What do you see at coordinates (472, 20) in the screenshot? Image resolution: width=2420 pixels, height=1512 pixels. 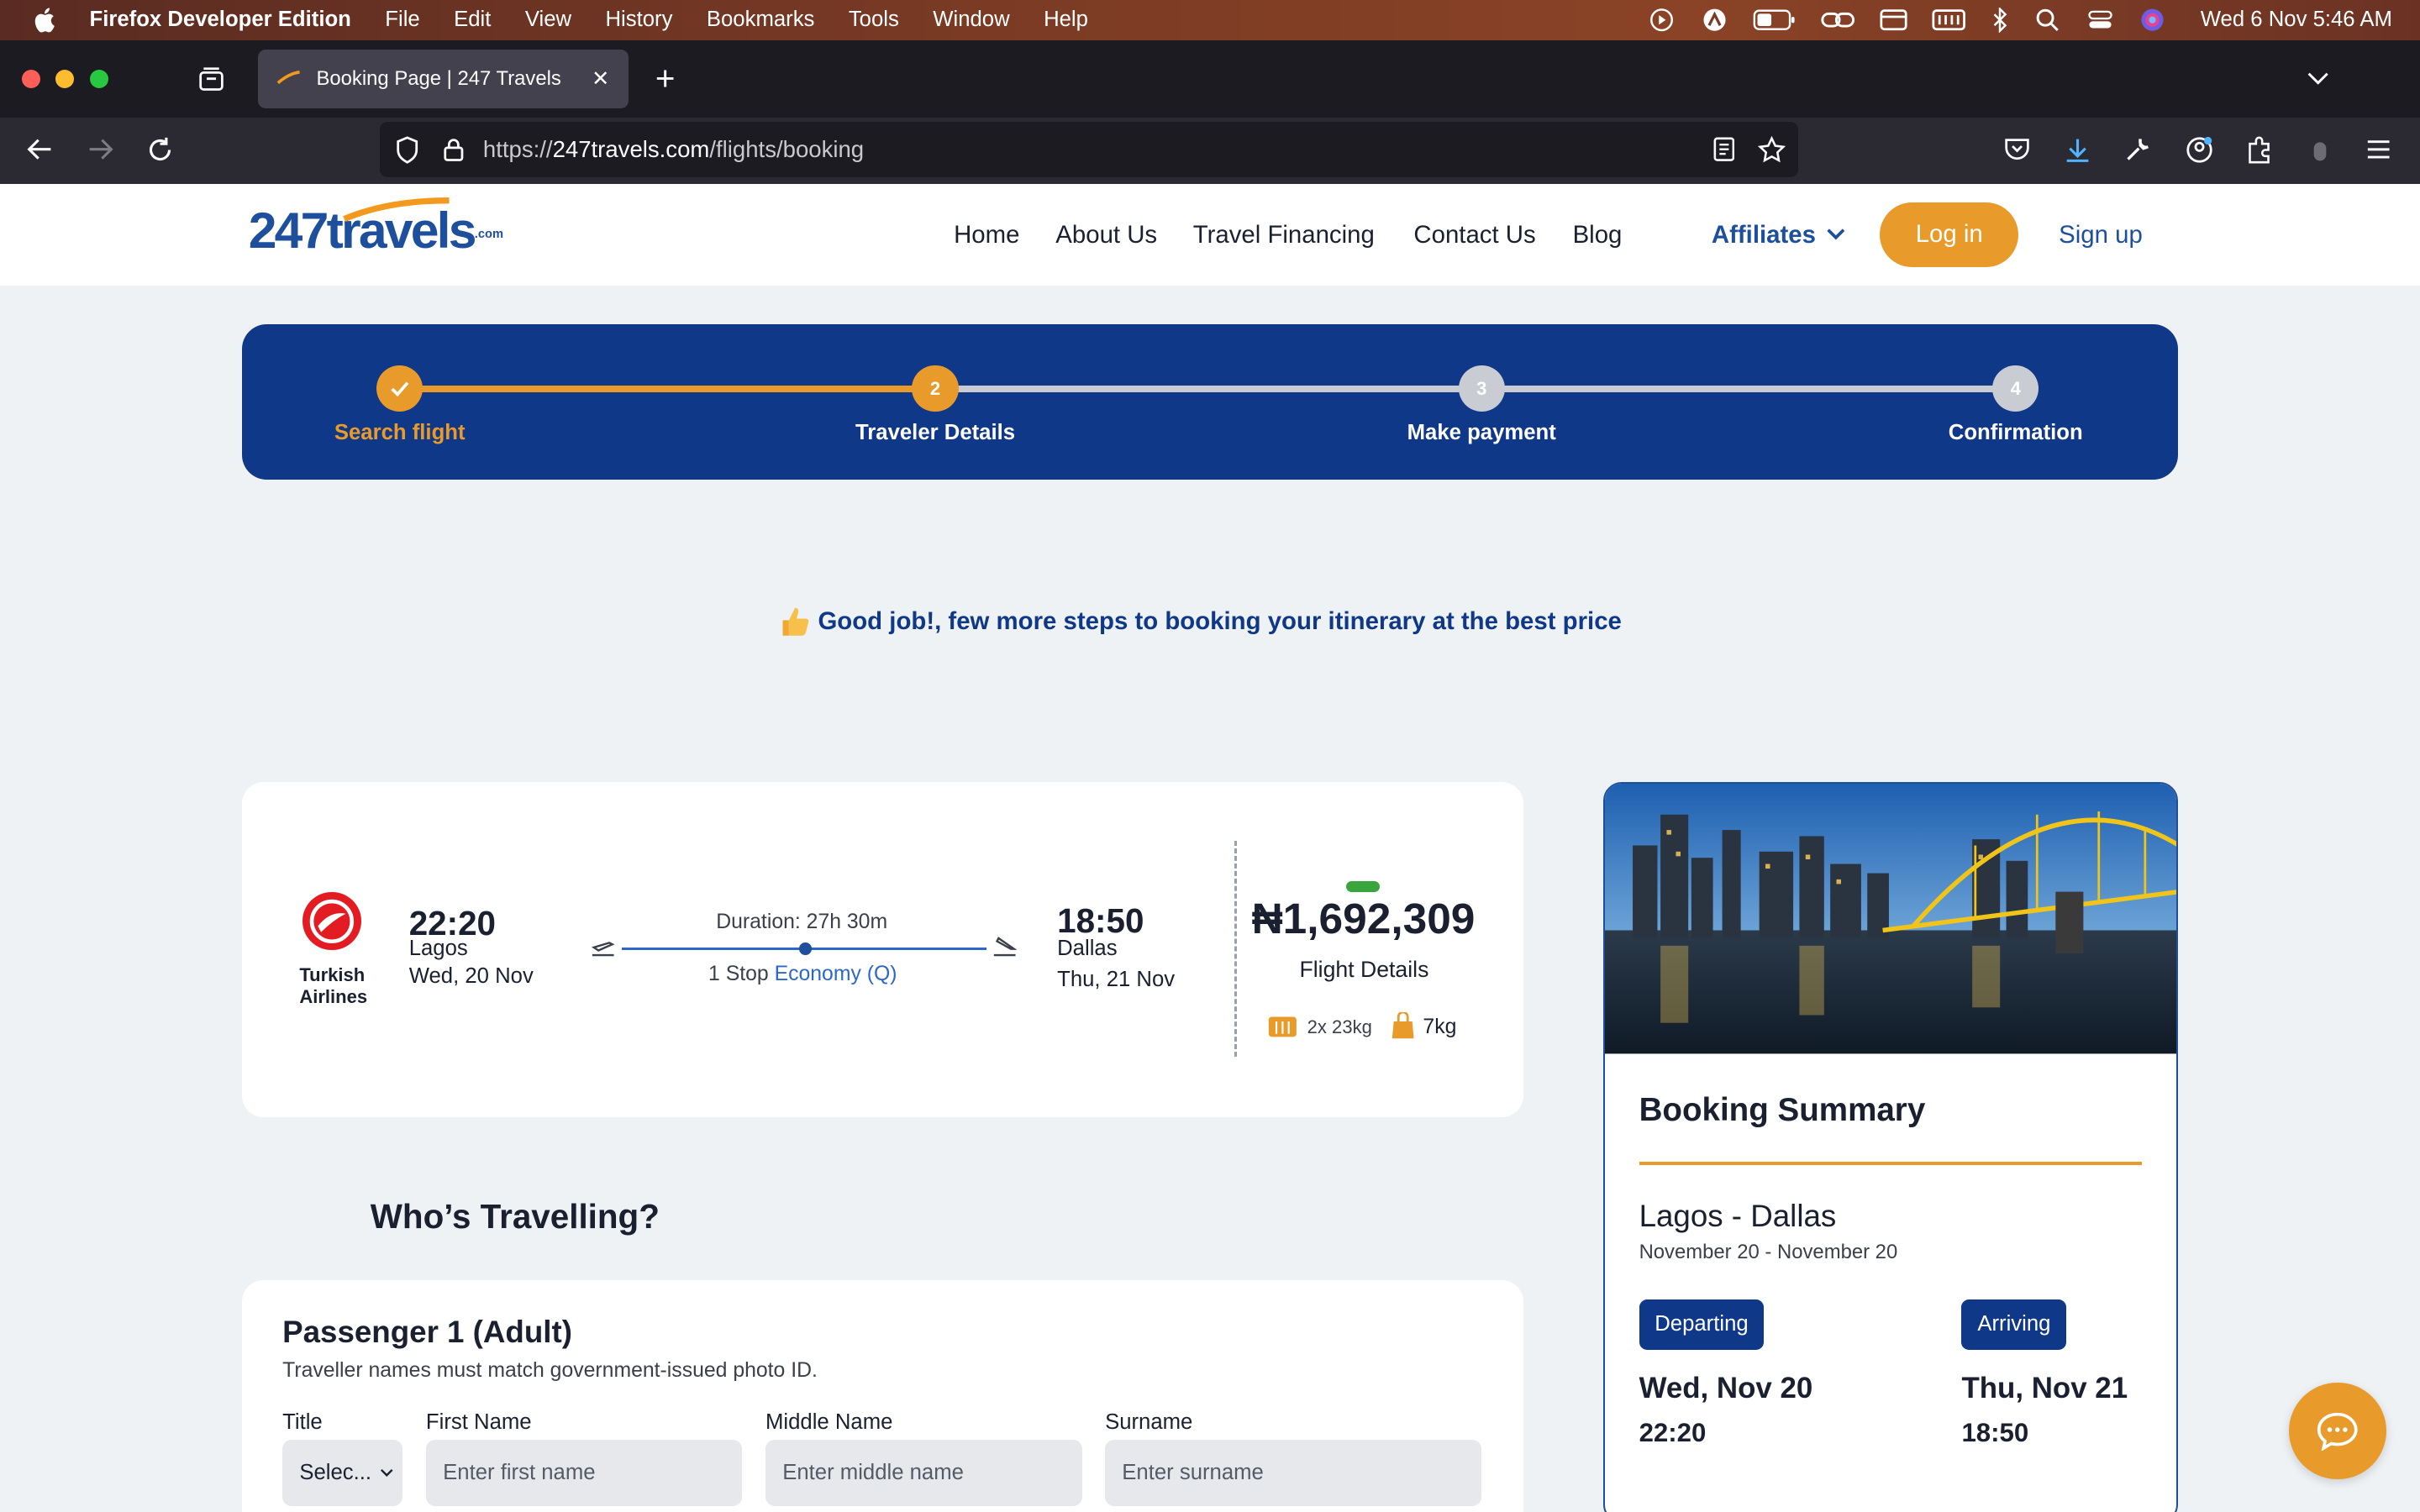 I see `menu-edit: Edit` at bounding box center [472, 20].